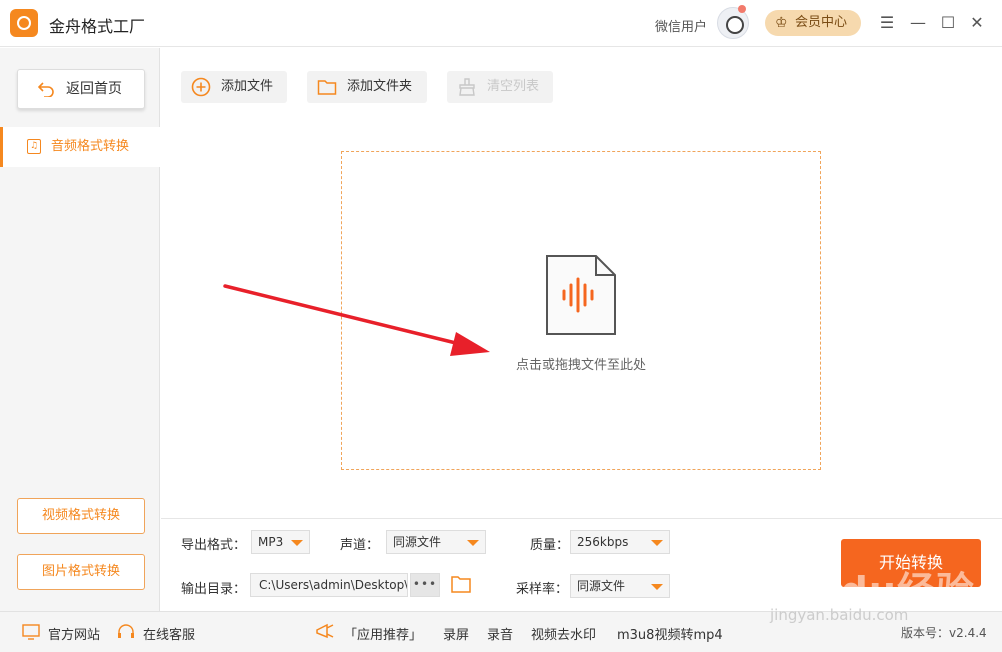 Image resolution: width=1002 pixels, height=652 pixels. I want to click on app-title: 金舟格式工厂, so click(97, 26).